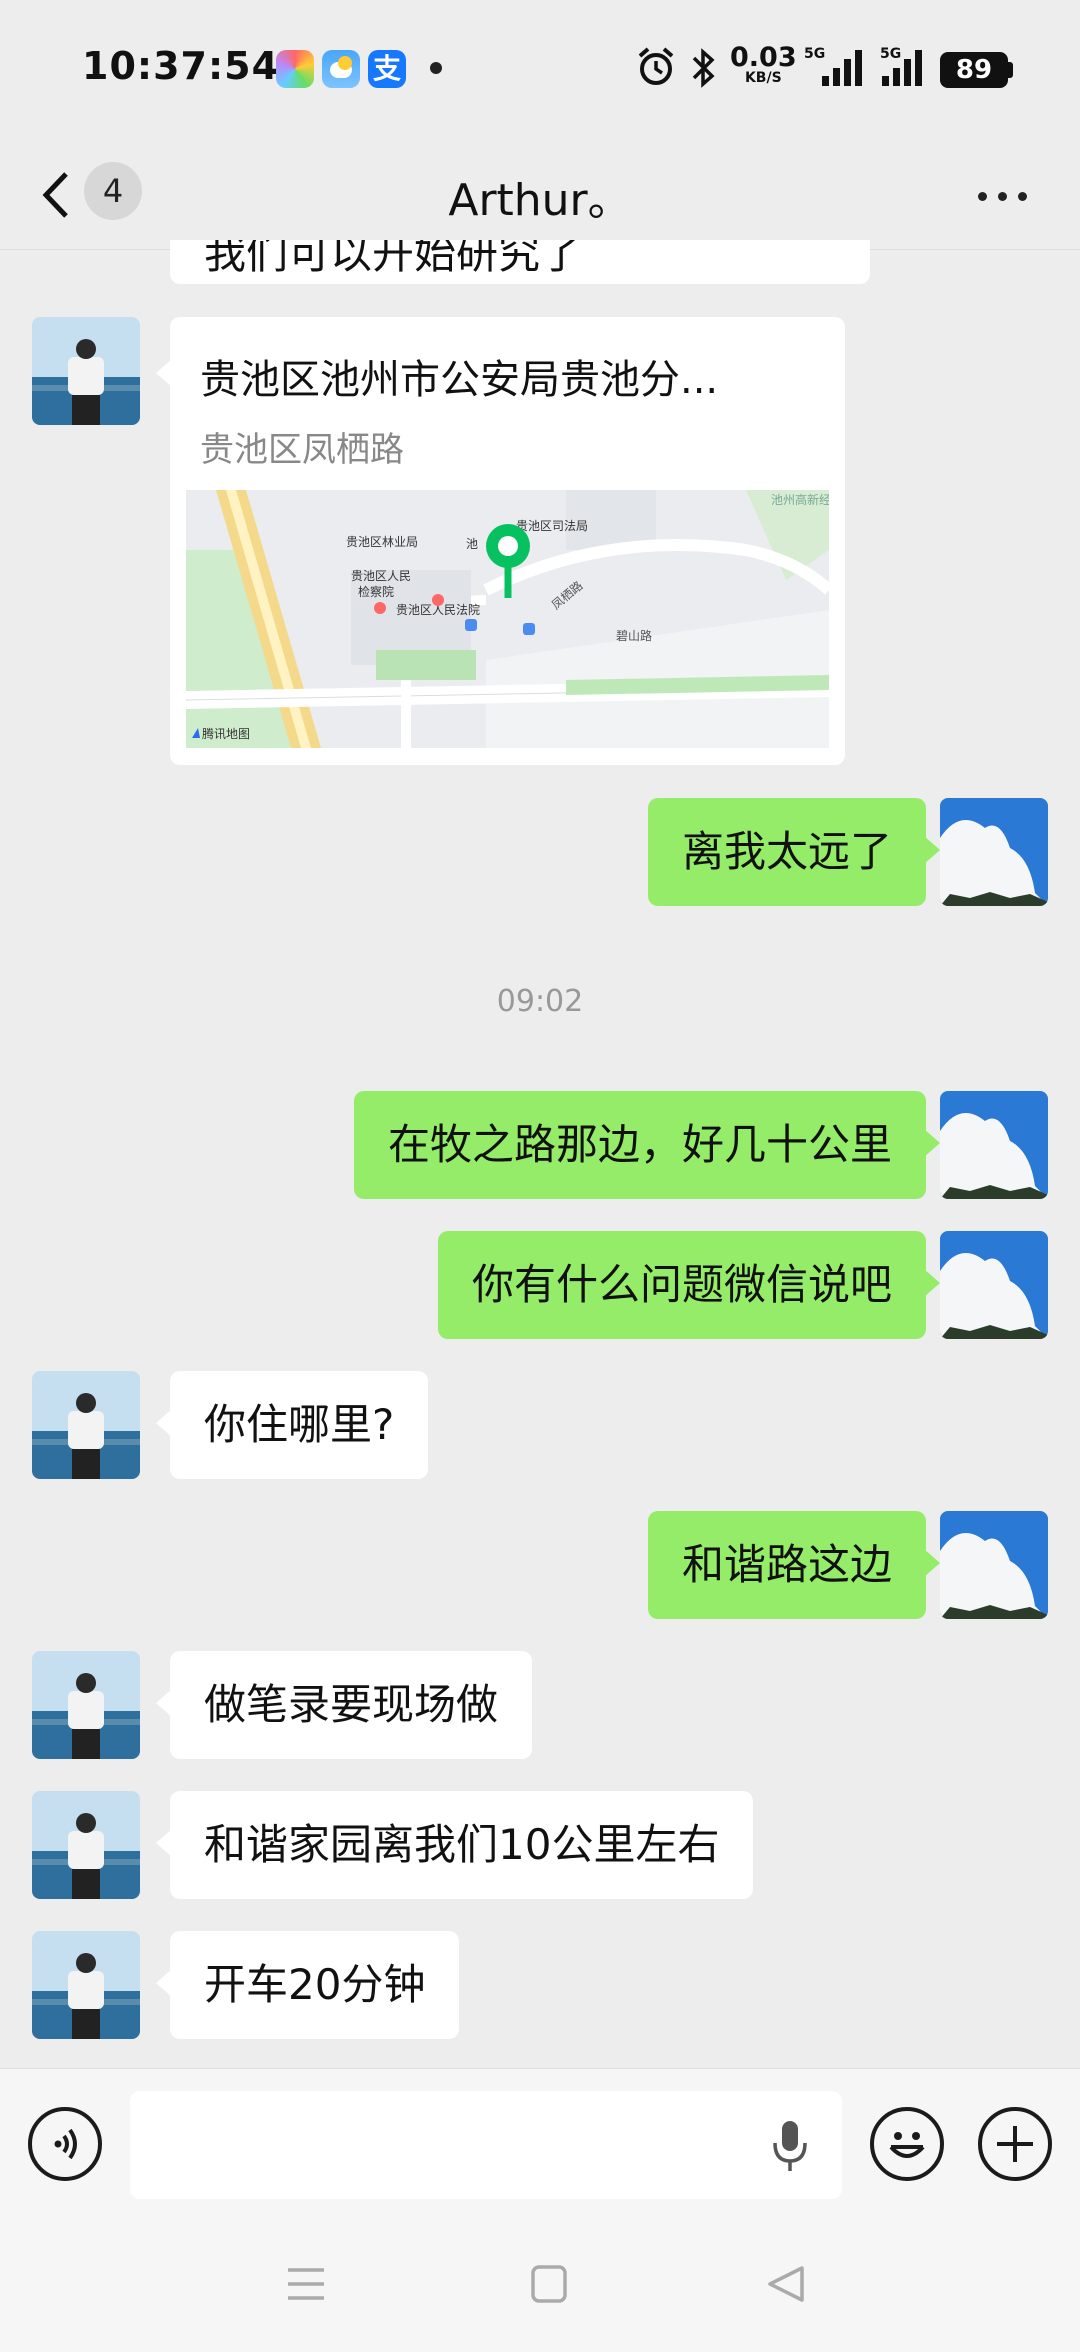  I want to click on battery-nub, so click(1010, 70).